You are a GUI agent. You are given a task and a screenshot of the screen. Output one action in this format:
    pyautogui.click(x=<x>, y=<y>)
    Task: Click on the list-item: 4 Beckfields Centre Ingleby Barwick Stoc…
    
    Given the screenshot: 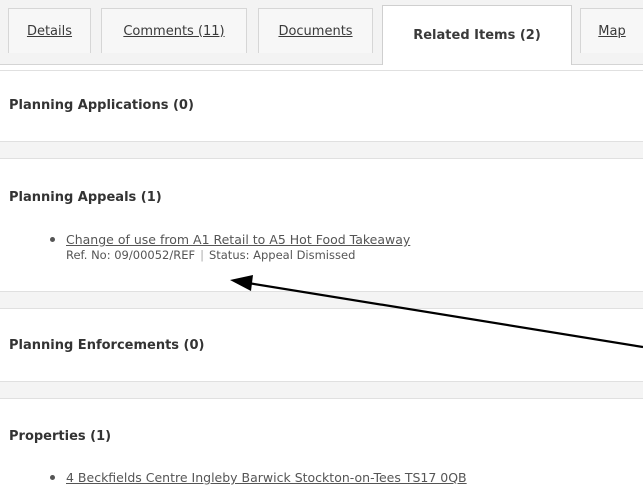 What is the action you would take?
    pyautogui.click(x=258, y=477)
    